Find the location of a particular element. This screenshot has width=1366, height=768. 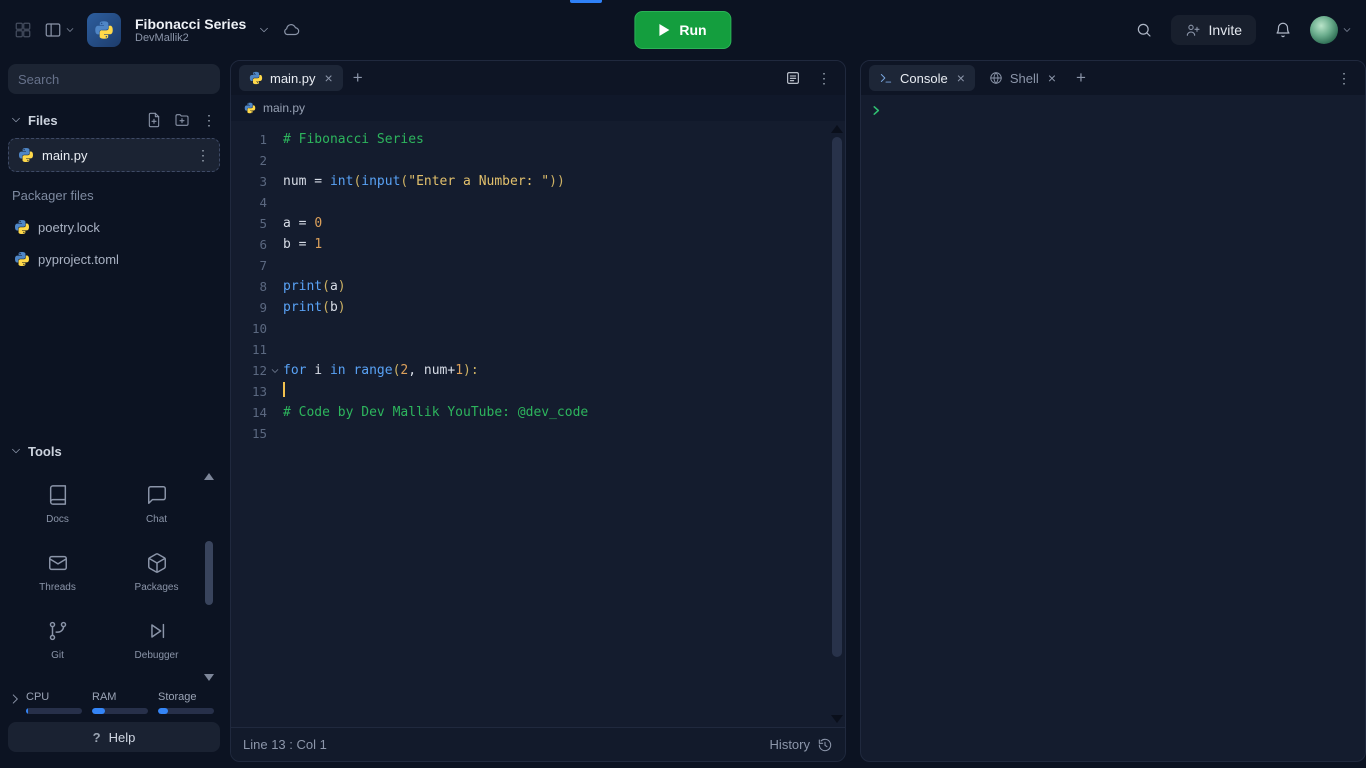

tool-chat: Chat is located at coordinates (156, 504).